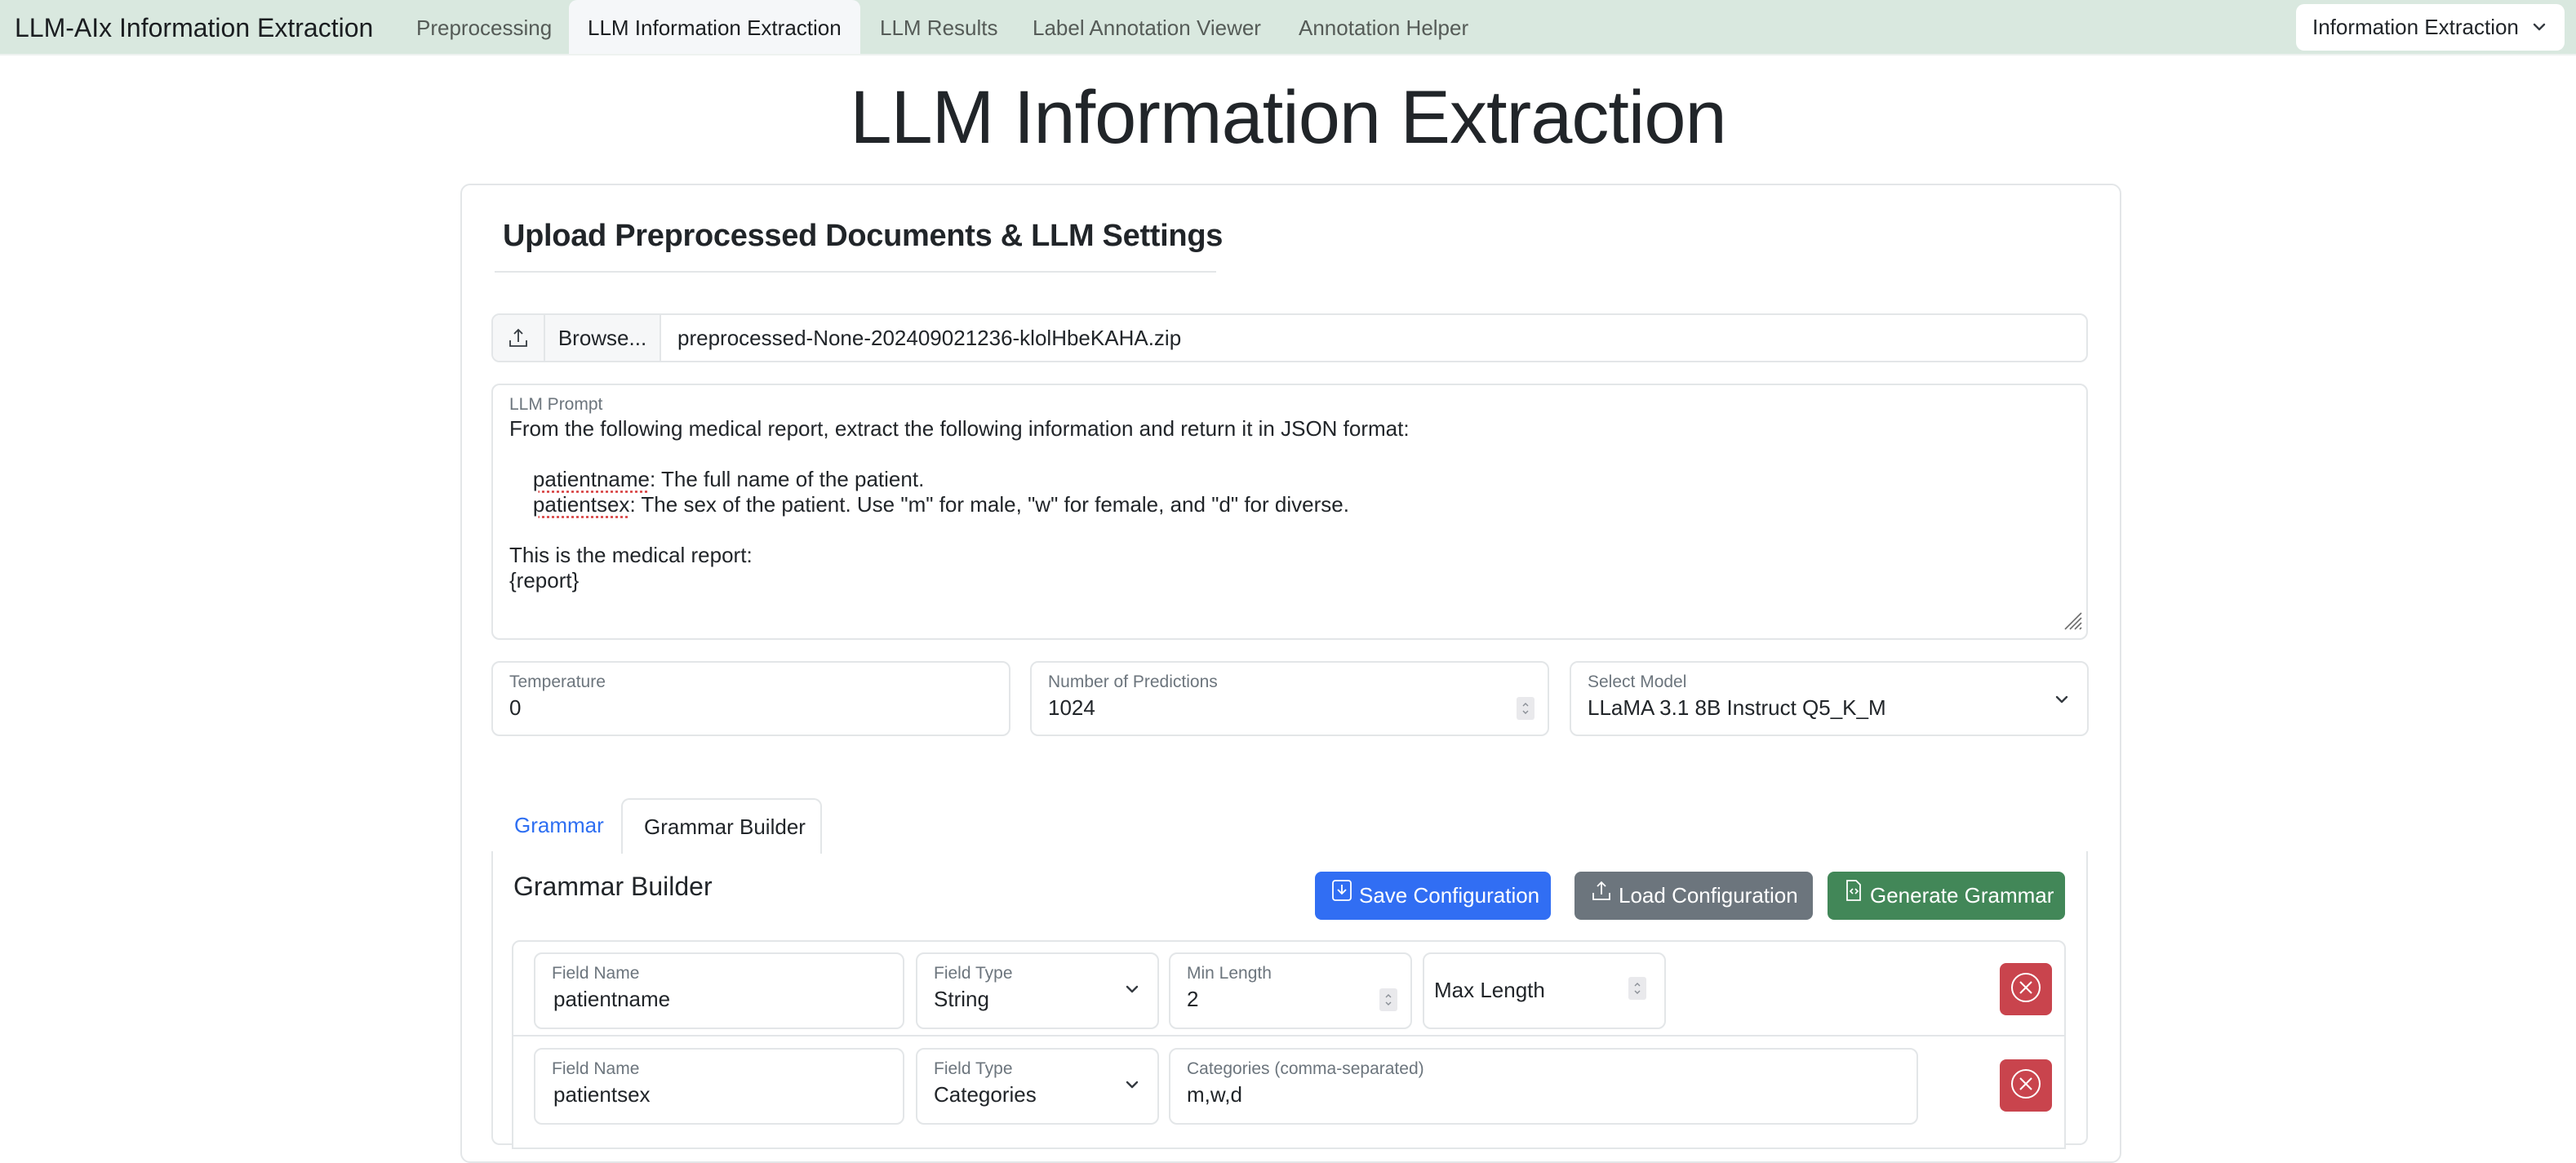 This screenshot has height=1163, width=2576. I want to click on field-type-value: String, so click(961, 999).